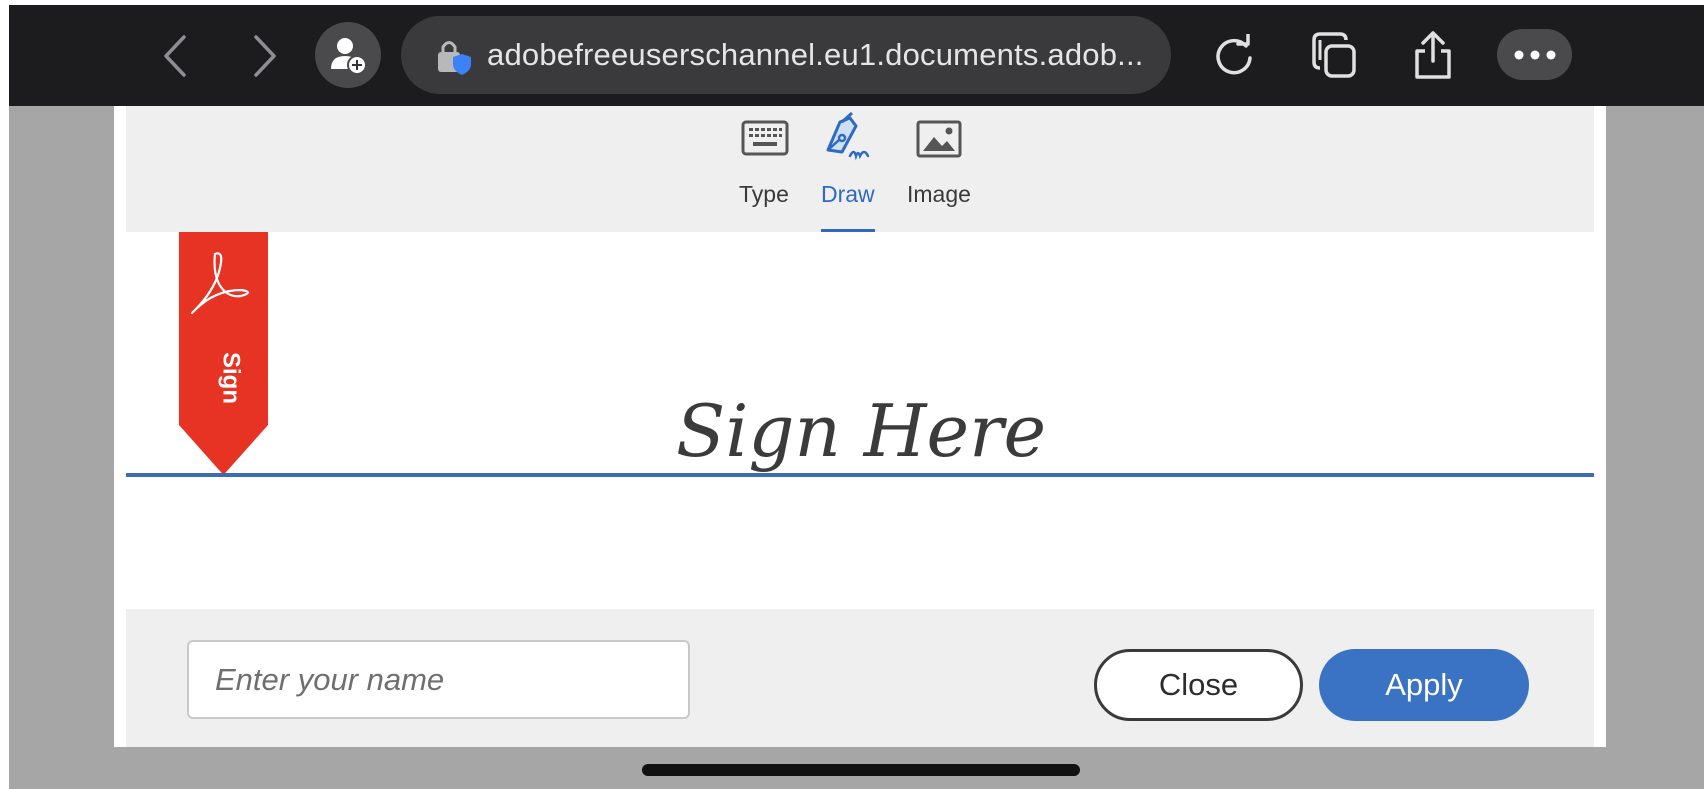  Describe the element at coordinates (438, 679) in the screenshot. I see `name-input` at that location.